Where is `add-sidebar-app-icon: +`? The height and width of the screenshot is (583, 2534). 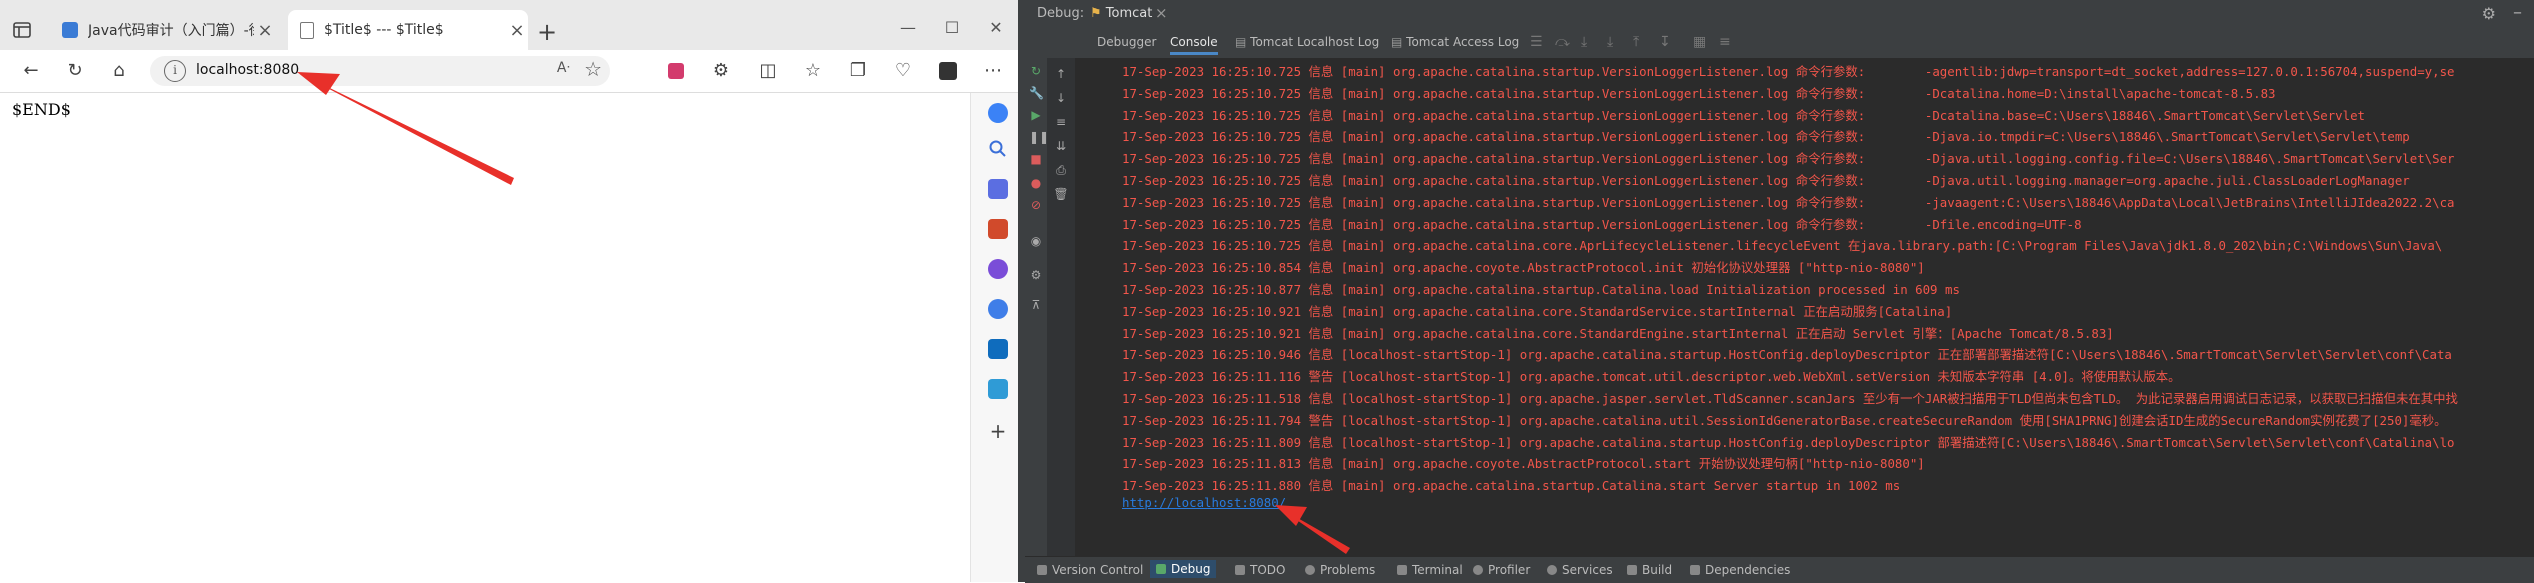
add-sidebar-app-icon: + is located at coordinates (998, 431).